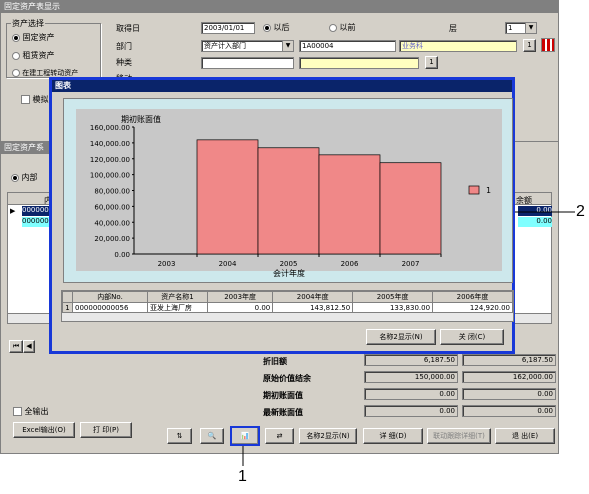  Describe the element at coordinates (242, 476) in the screenshot. I see `callout-number: 1` at that location.